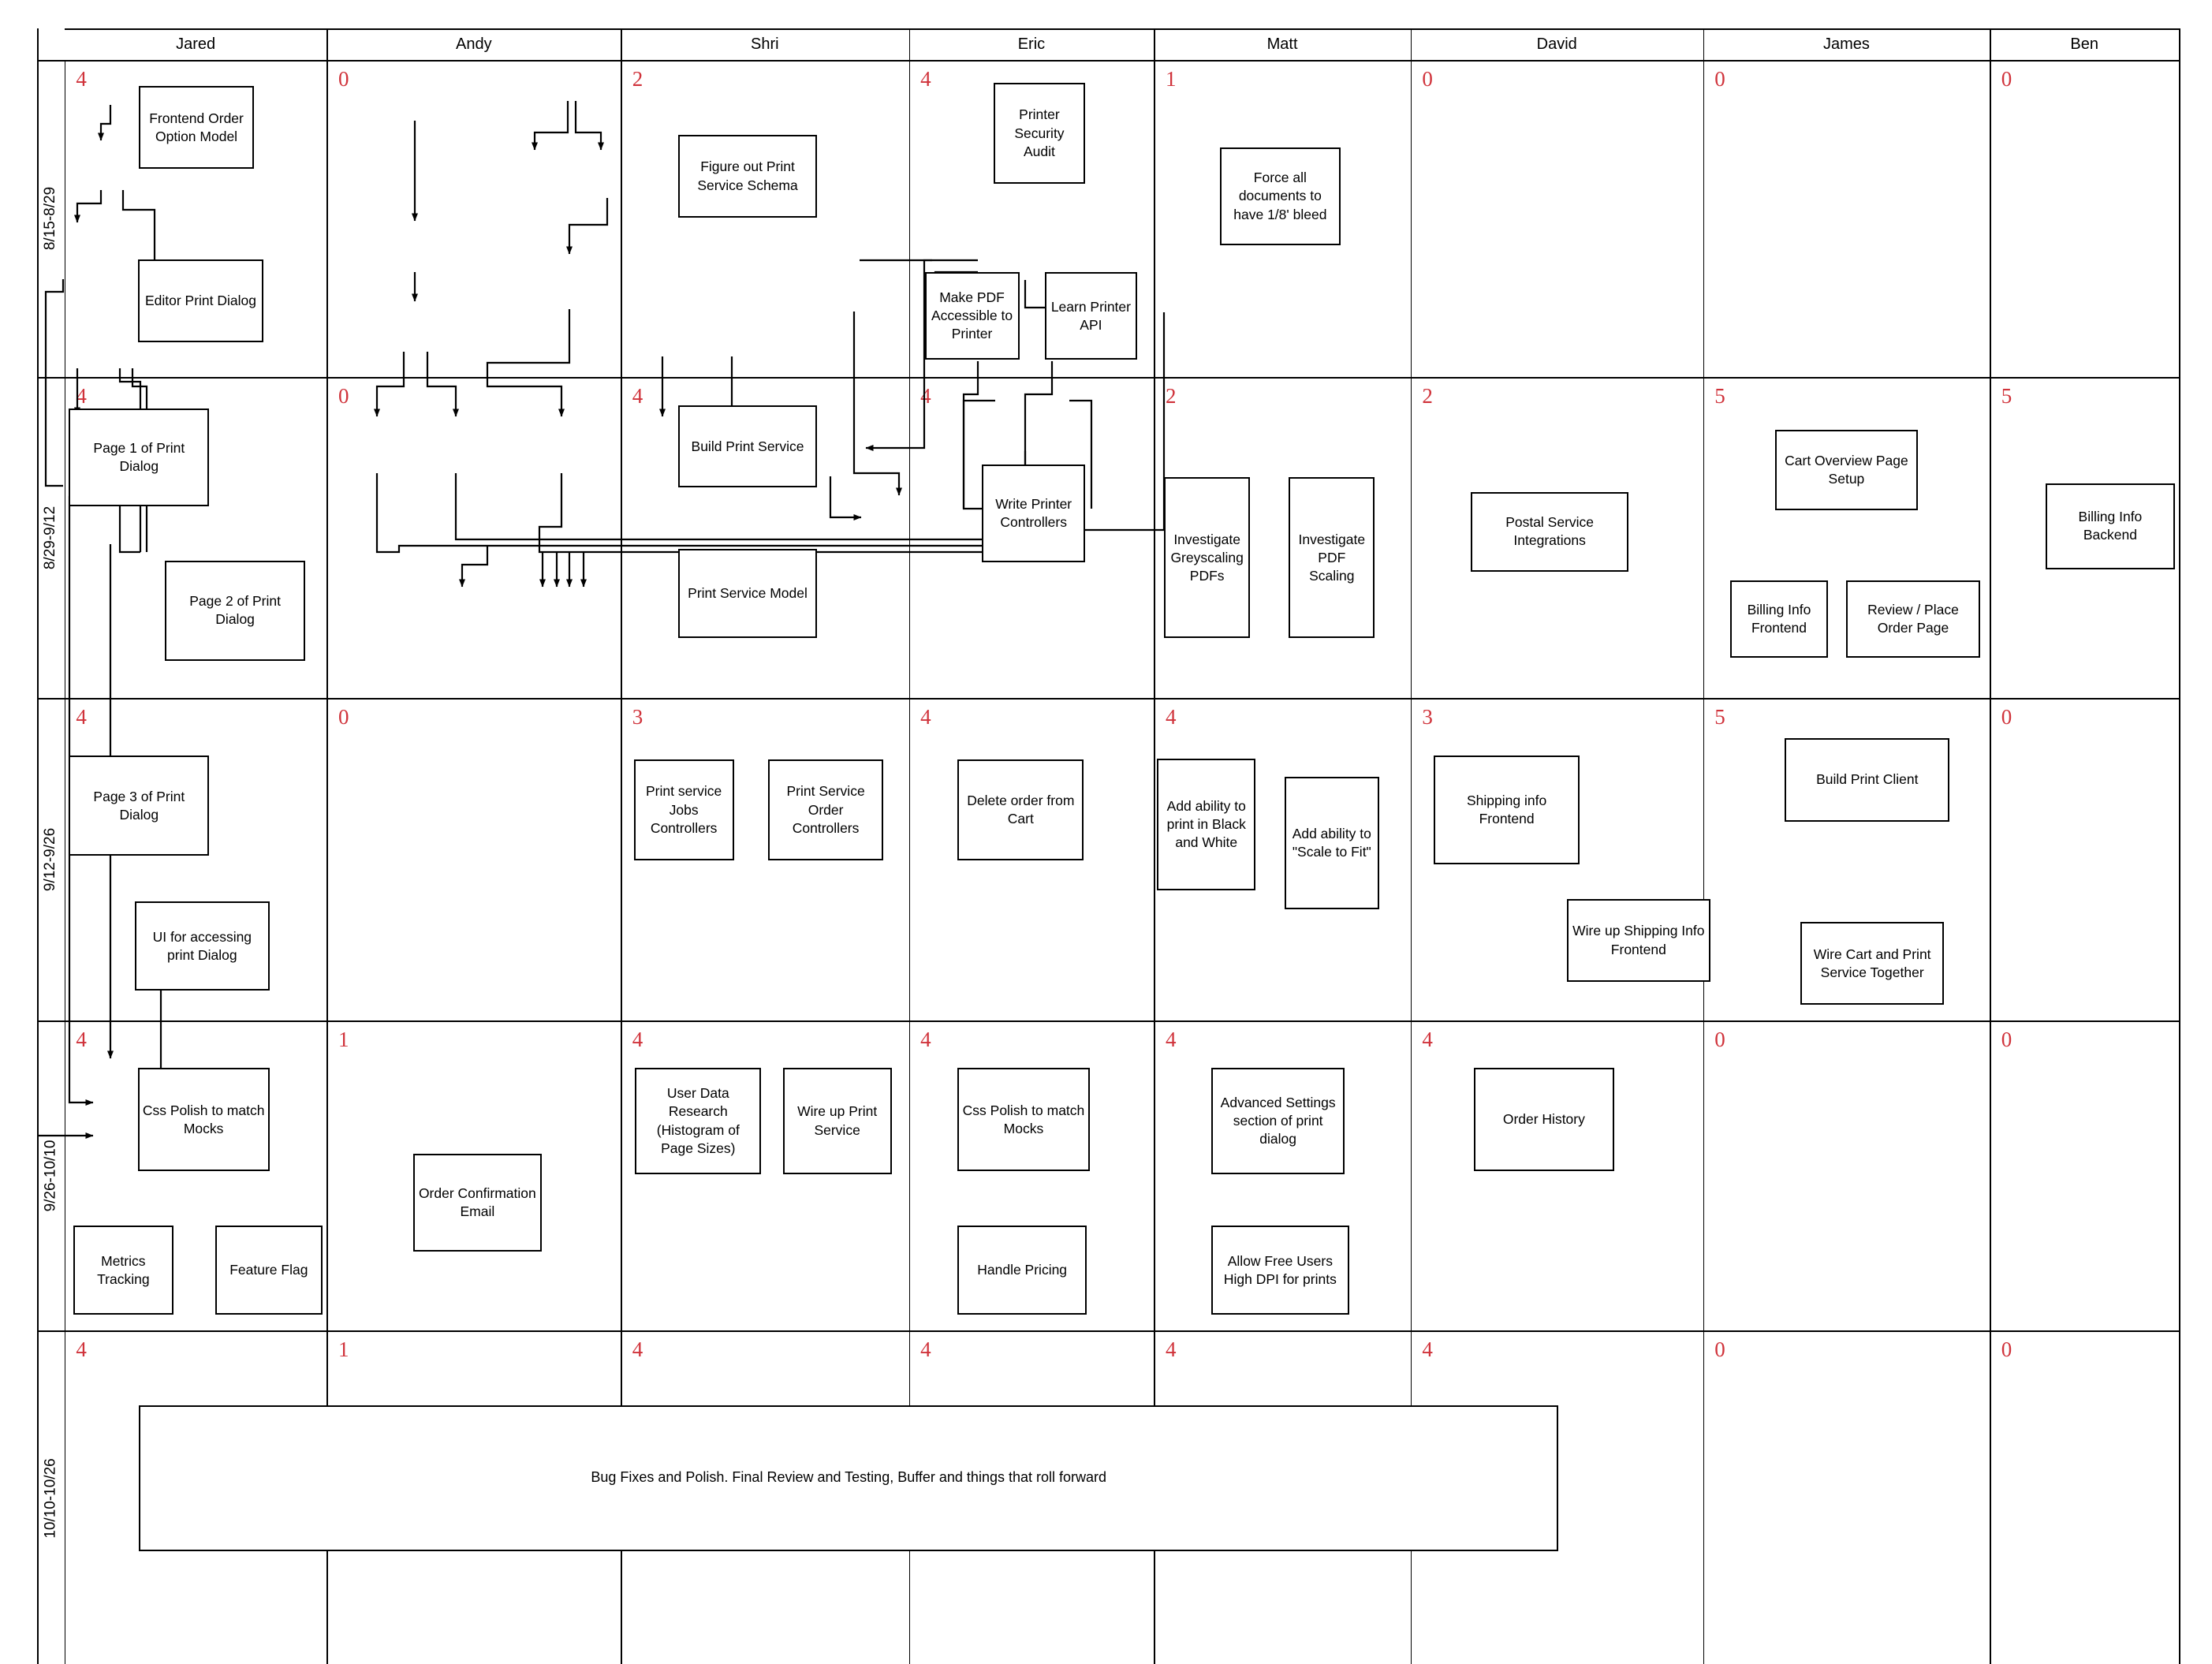 The image size is (2212, 1664). Describe the element at coordinates (925, 1040) in the screenshot. I see `sprint-count-eric-r4: 4` at that location.